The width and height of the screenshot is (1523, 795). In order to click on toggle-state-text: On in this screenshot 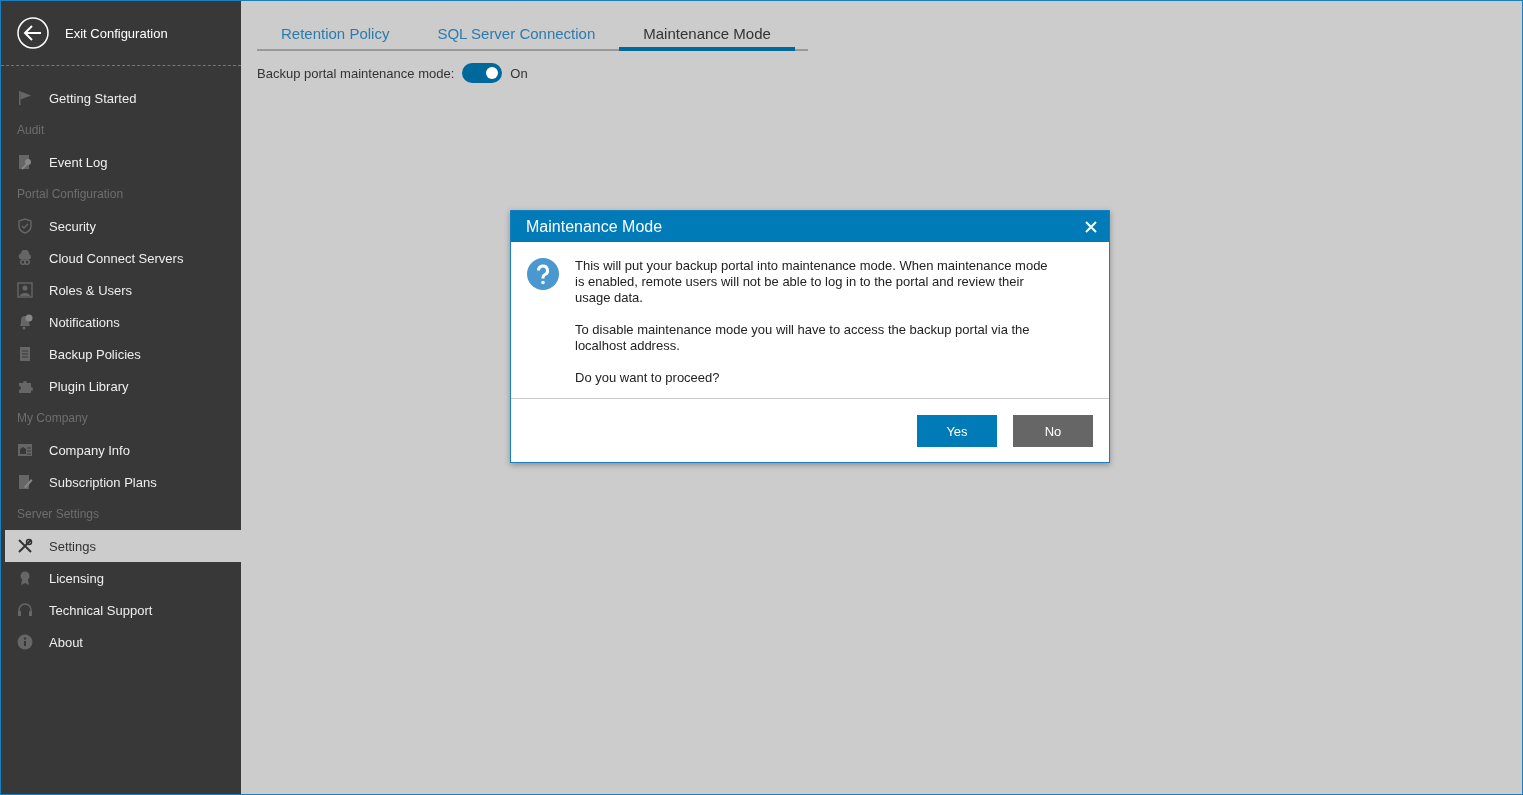, I will do `click(519, 73)`.